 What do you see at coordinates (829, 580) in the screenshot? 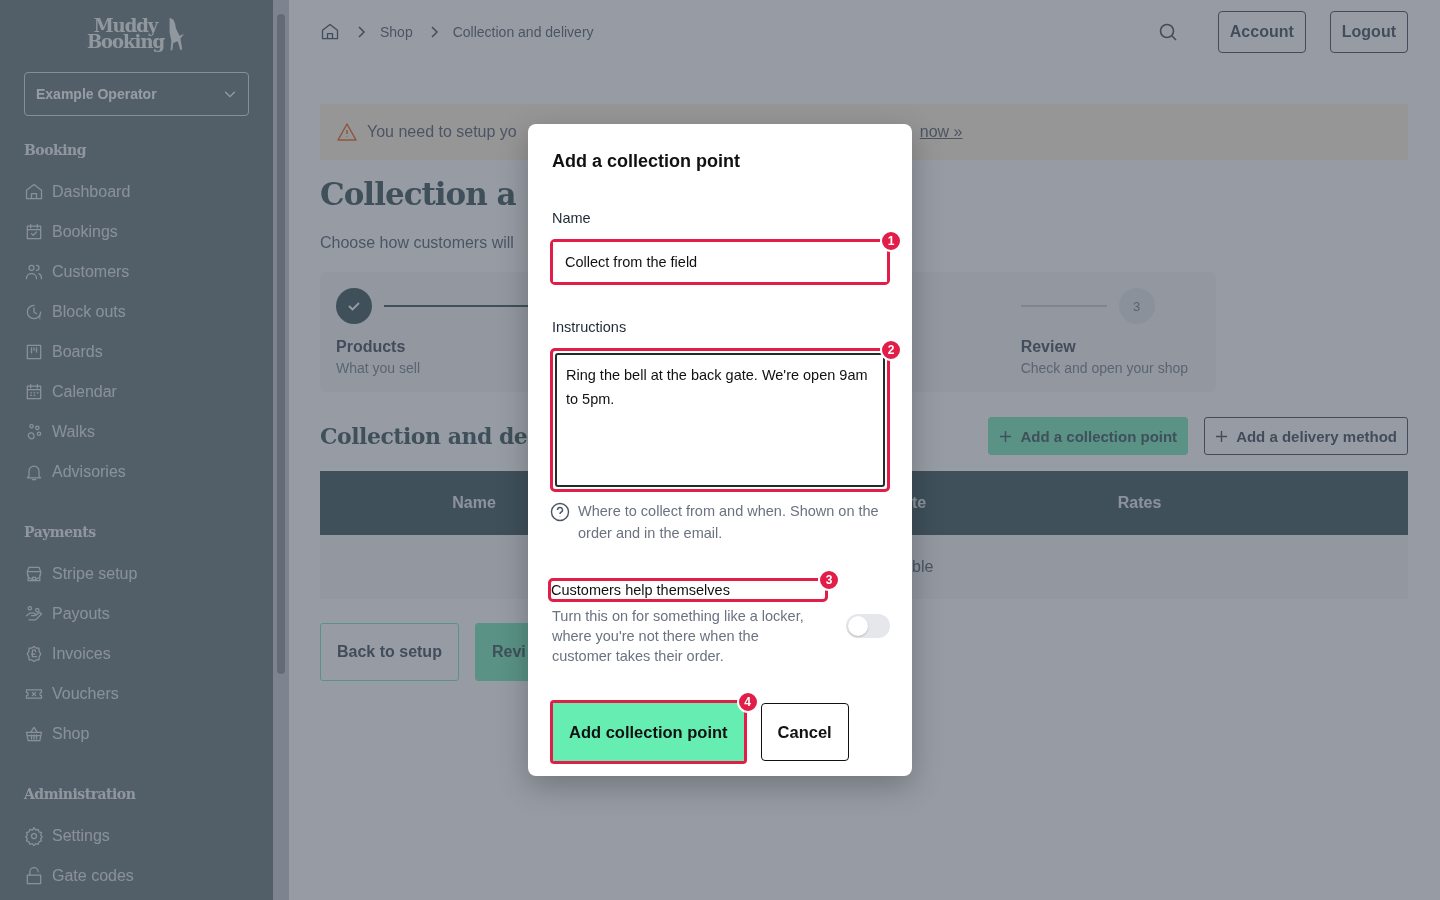
I see `marker-badge: 3` at bounding box center [829, 580].